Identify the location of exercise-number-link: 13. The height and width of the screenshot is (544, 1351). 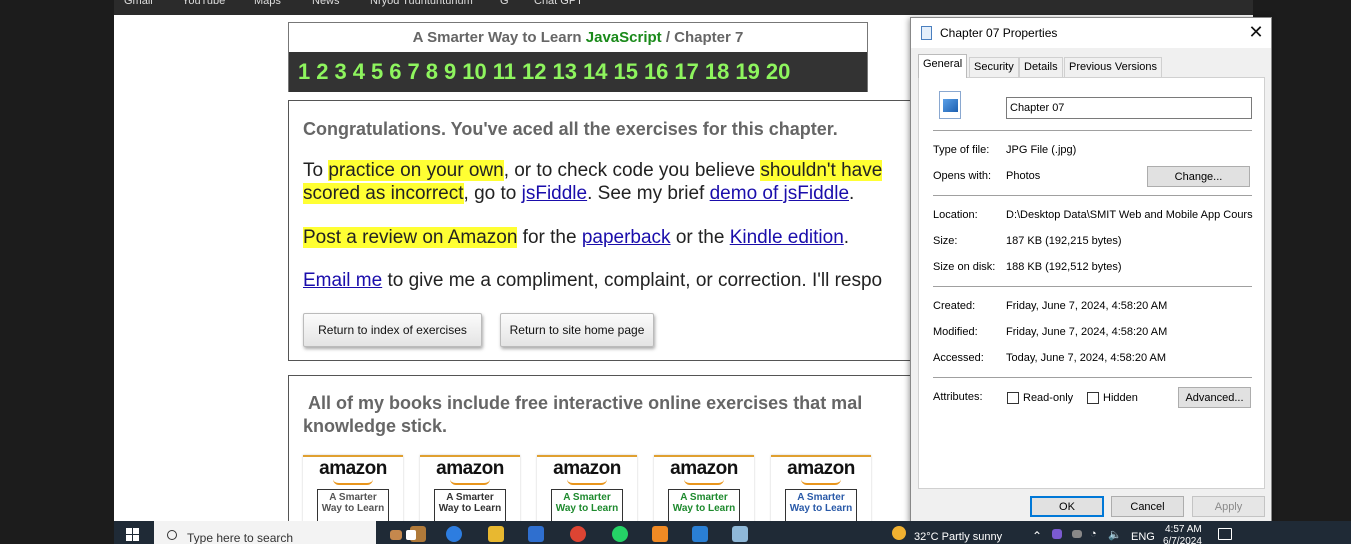
(564, 72).